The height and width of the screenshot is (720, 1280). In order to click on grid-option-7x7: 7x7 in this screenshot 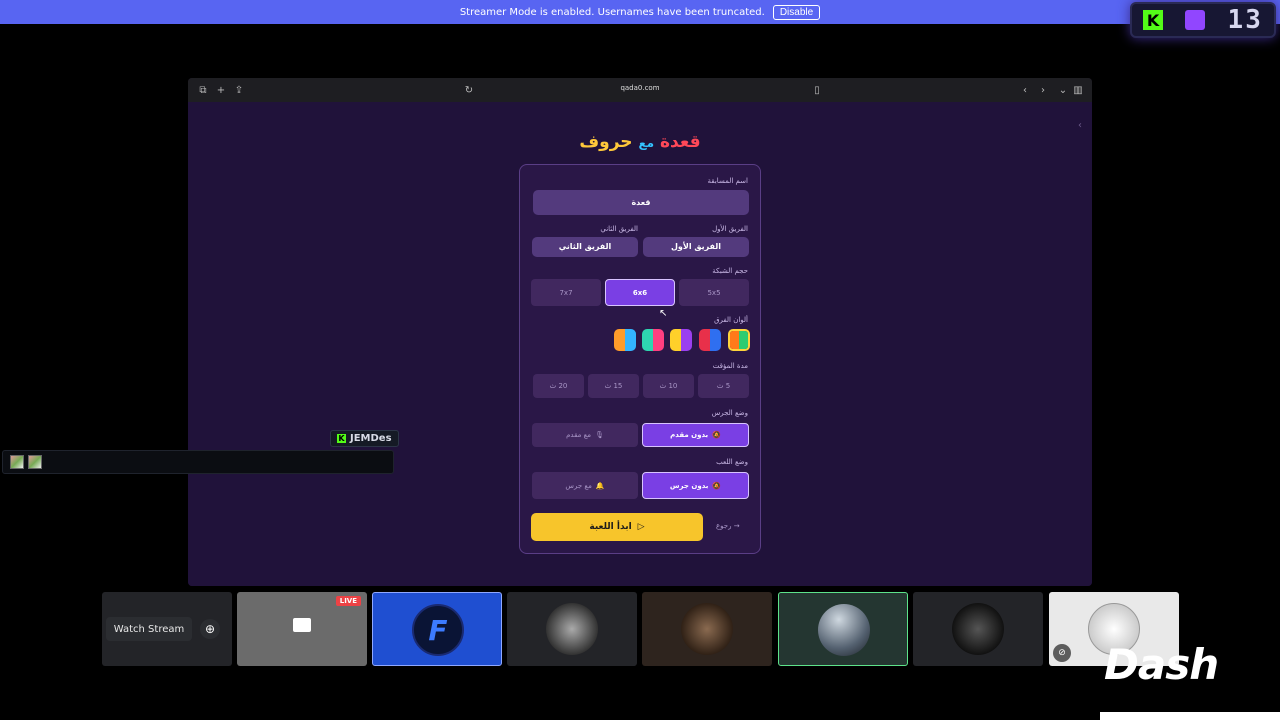, I will do `click(566, 292)`.